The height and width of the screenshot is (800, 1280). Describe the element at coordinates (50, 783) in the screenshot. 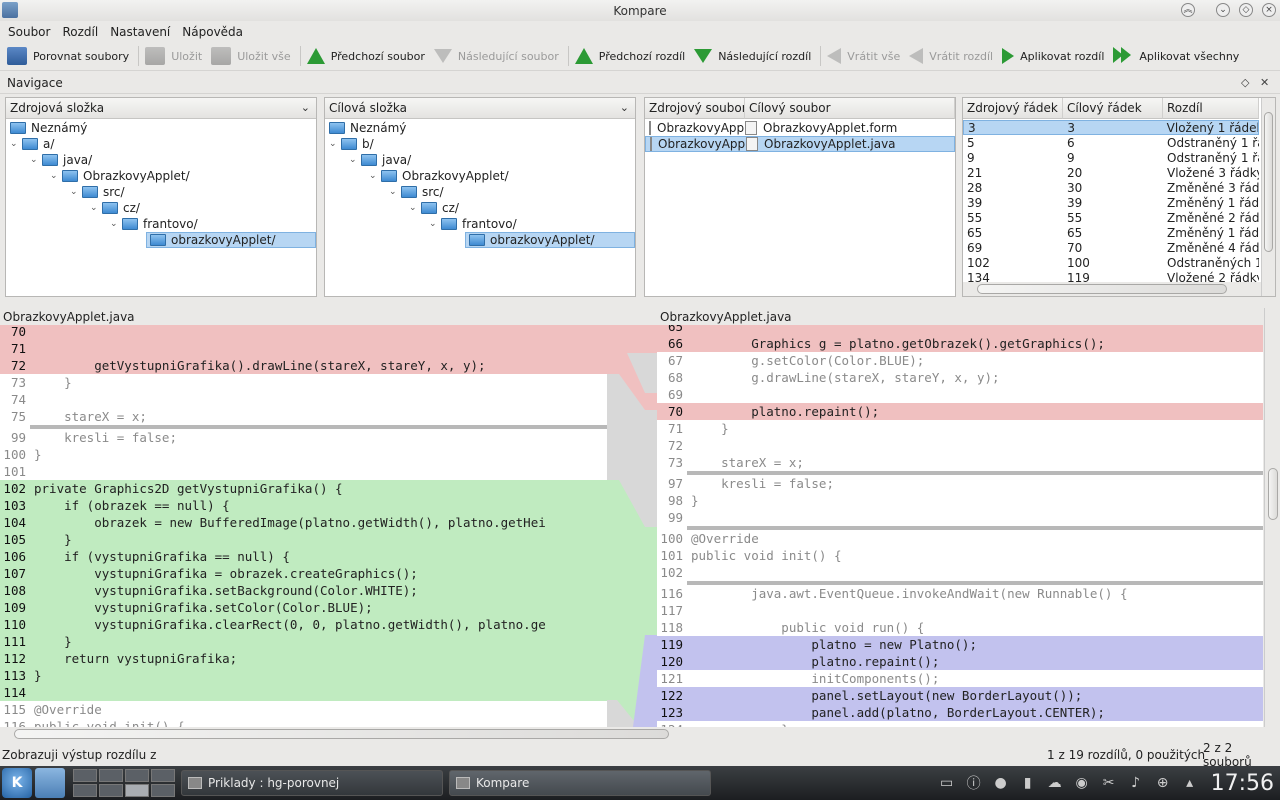

I see `show-desktop-icon` at that location.